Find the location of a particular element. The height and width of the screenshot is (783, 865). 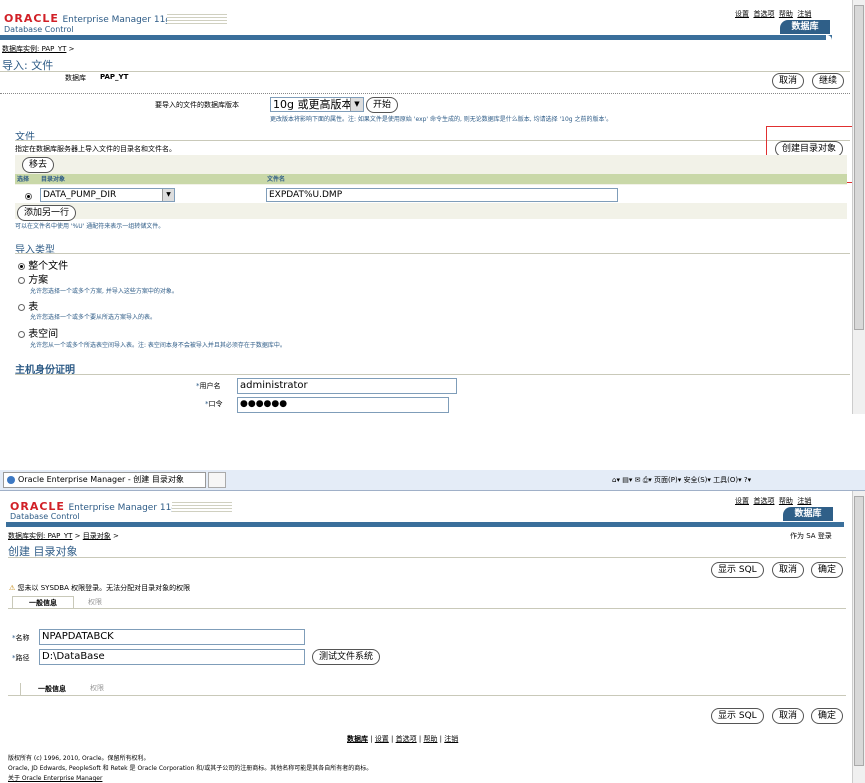

tab-general-bottom: 一般信息 is located at coordinates (51, 689).